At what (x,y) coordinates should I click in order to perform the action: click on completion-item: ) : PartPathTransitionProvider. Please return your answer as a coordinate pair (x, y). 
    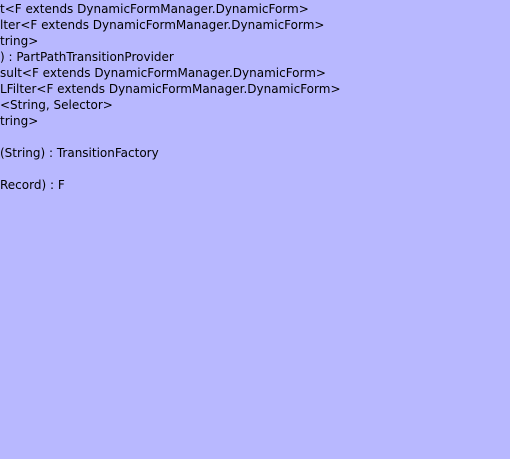
    Looking at the image, I should click on (170, 57).